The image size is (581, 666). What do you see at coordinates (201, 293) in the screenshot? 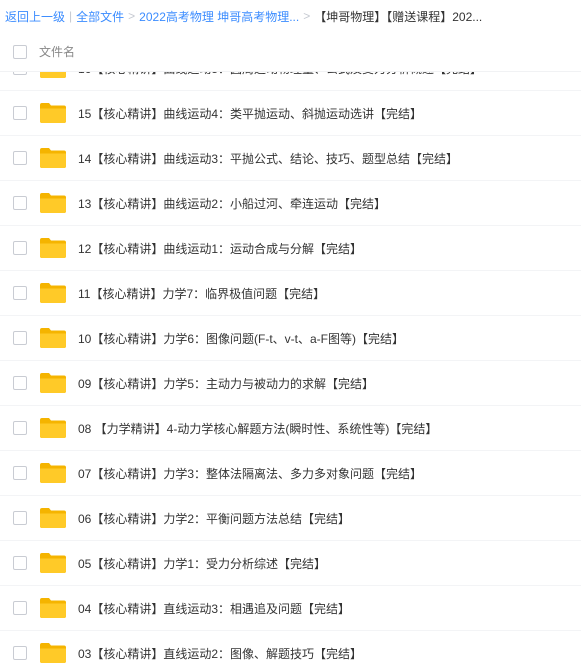
I see `file-name: 11【核心精讲】力学7：临界极值问题【完结】` at bounding box center [201, 293].